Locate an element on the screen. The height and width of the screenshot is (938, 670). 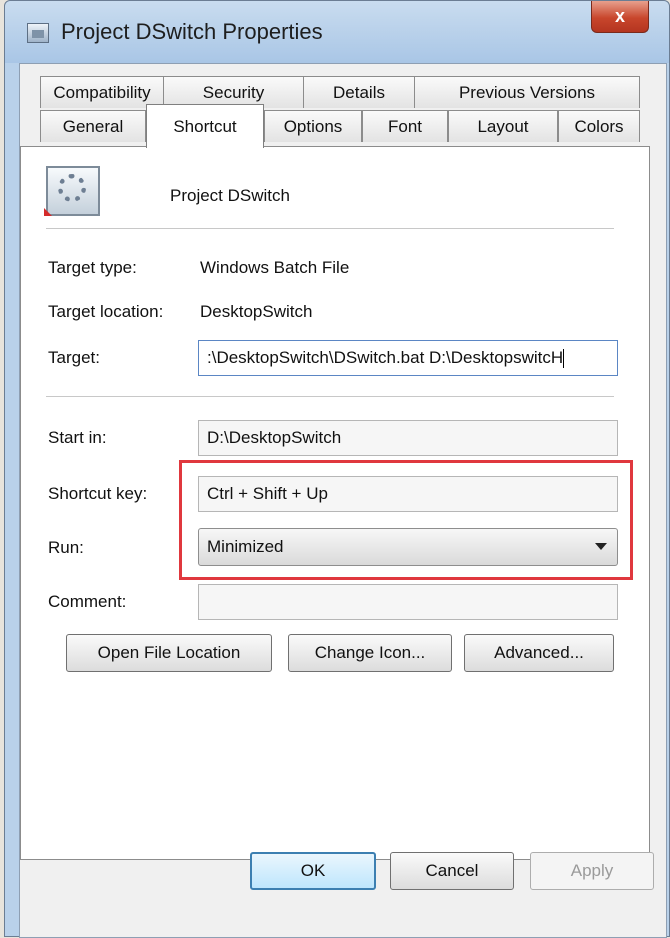
open-file-location-button: Open File Location is located at coordinates (169, 653).